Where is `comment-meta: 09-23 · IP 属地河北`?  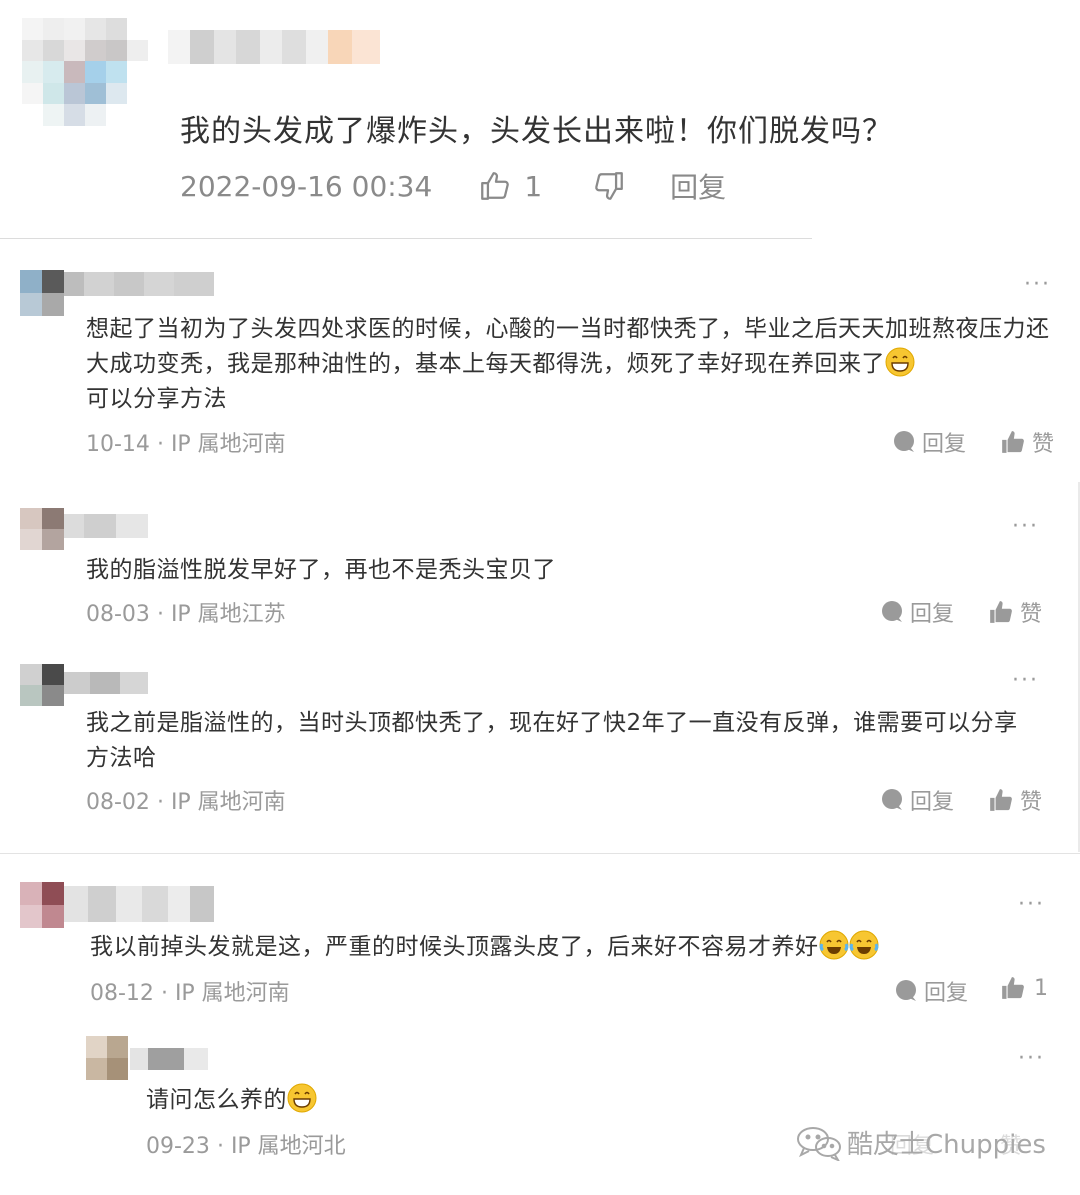
comment-meta: 09-23 · IP 属地河北 is located at coordinates (246, 1146).